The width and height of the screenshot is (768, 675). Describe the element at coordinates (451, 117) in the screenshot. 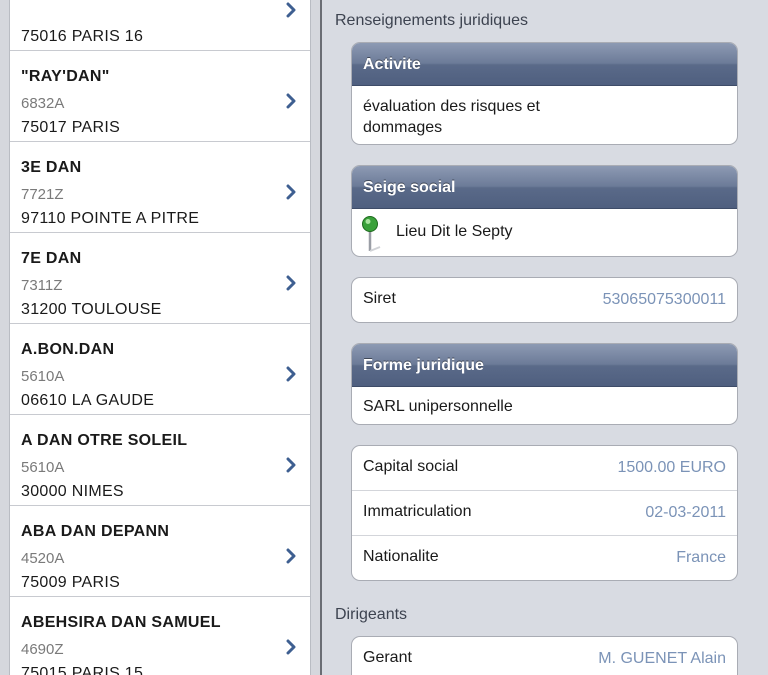

I see `activite-value: évaluation des risques et dommages` at that location.